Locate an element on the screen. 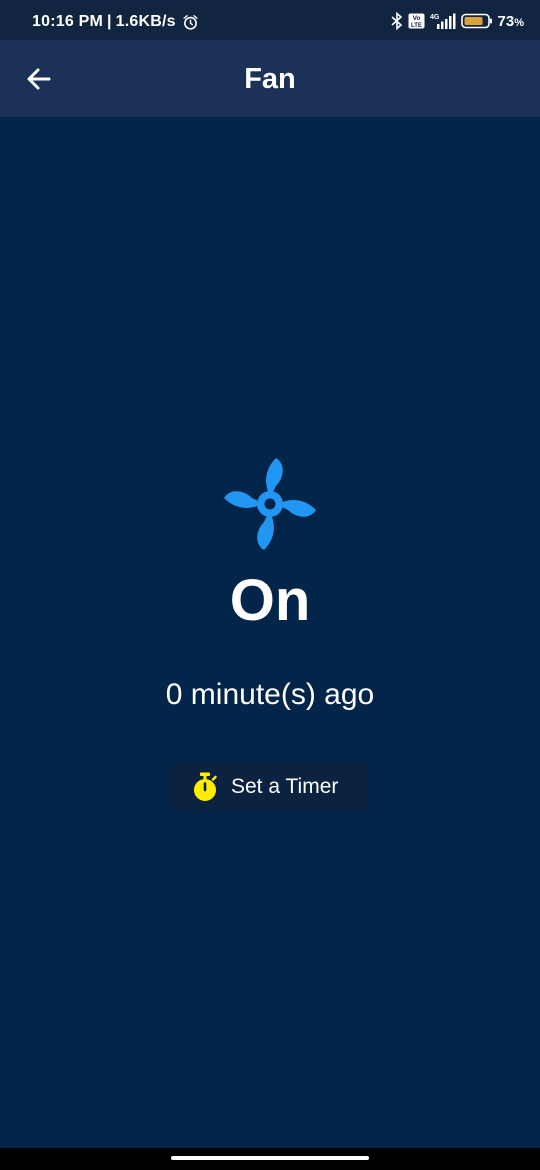  battery-percent: 73% is located at coordinates (511, 21).